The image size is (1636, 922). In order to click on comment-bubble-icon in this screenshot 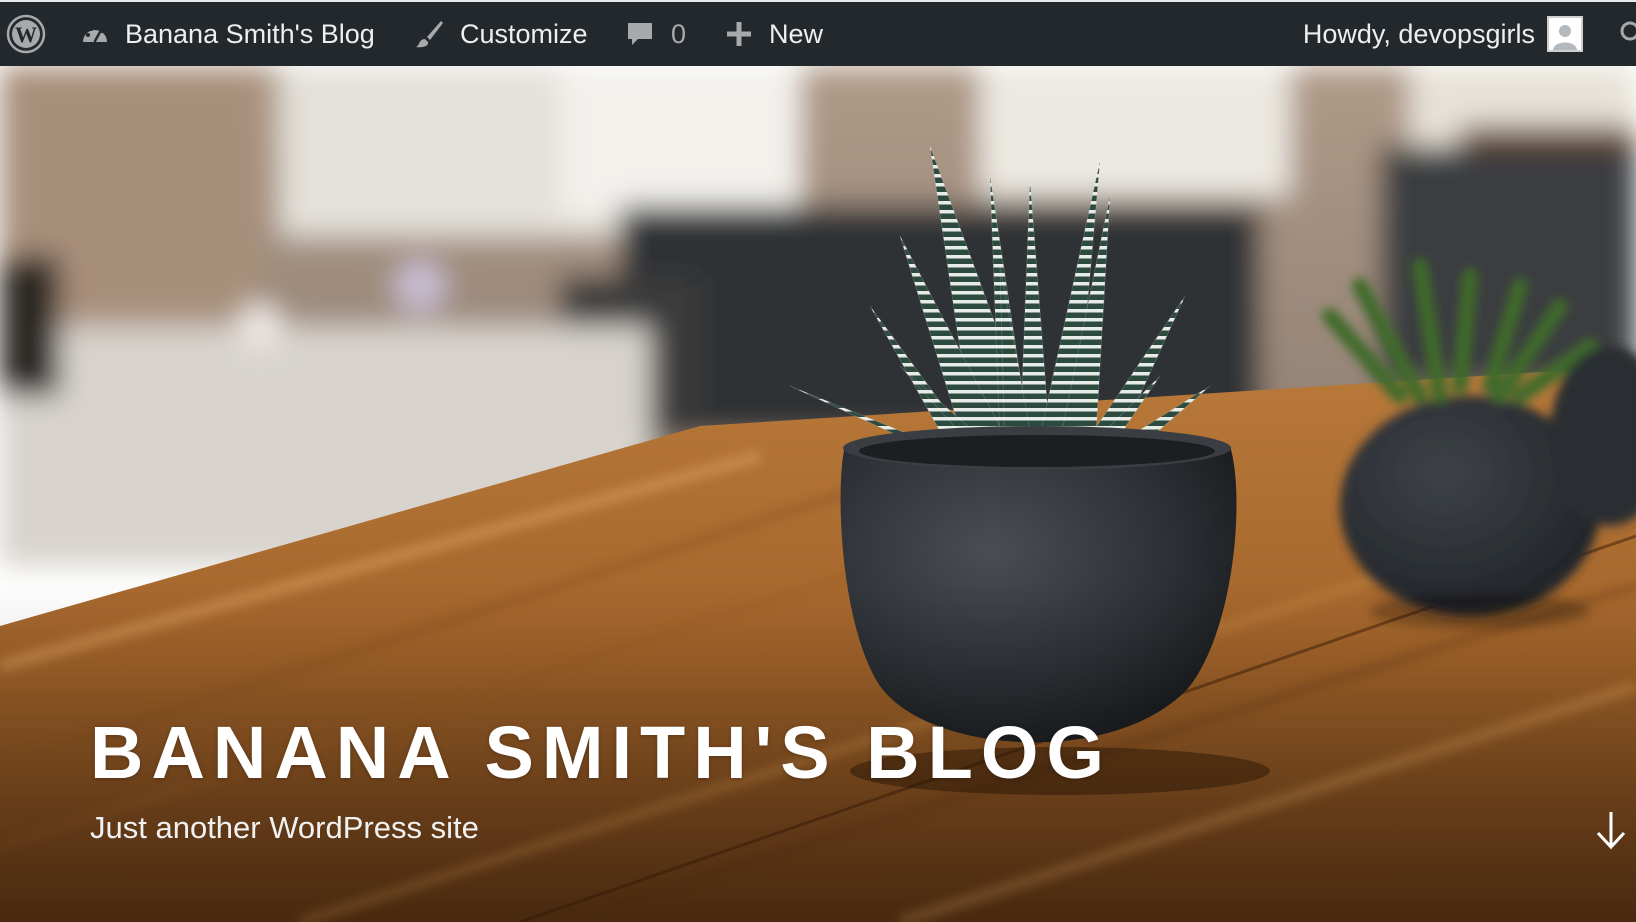, I will do `click(640, 34)`.